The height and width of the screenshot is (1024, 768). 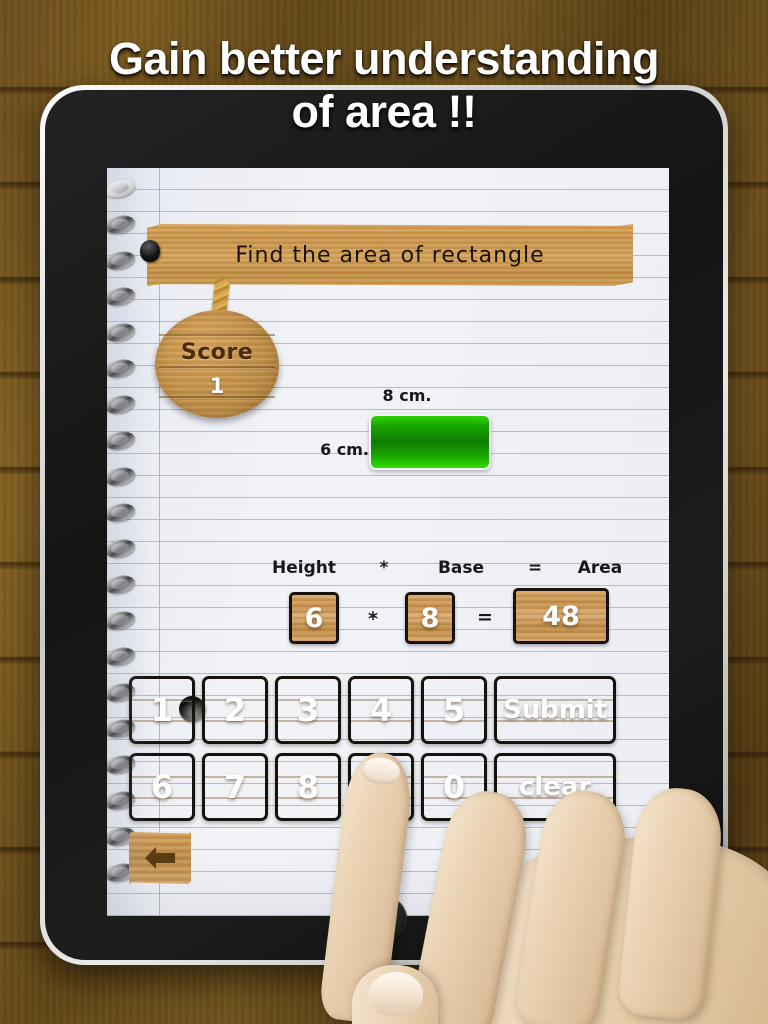 I want to click on question-text: Find the area of rectangle, so click(x=390, y=255).